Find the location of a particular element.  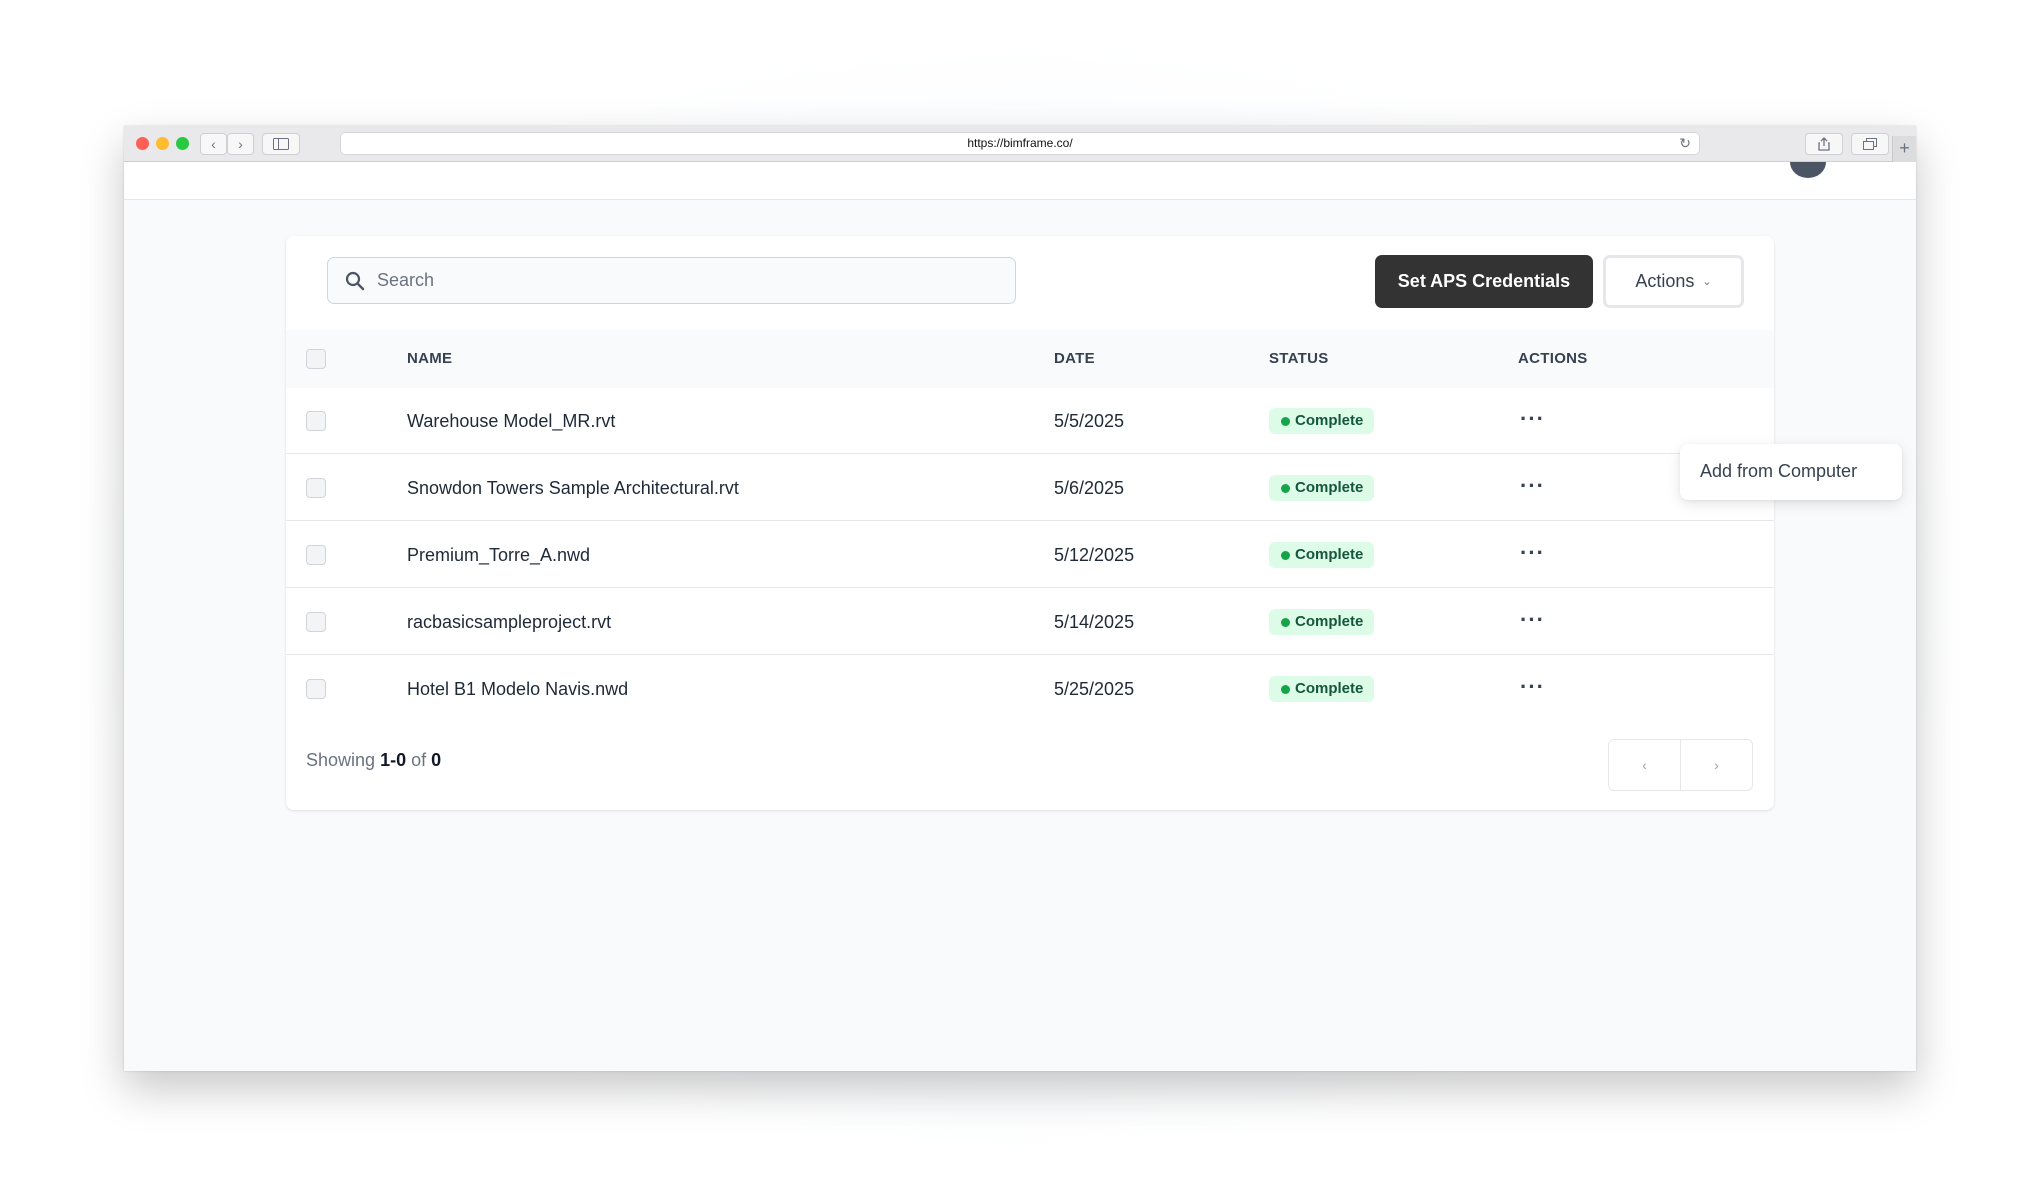

column-header-name: NAME is located at coordinates (429, 359).